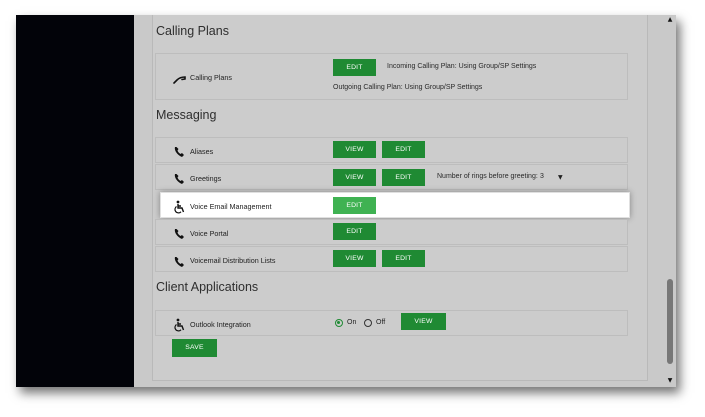 The height and width of the screenshot is (417, 705). I want to click on row-label: Calling Plans, so click(211, 77).